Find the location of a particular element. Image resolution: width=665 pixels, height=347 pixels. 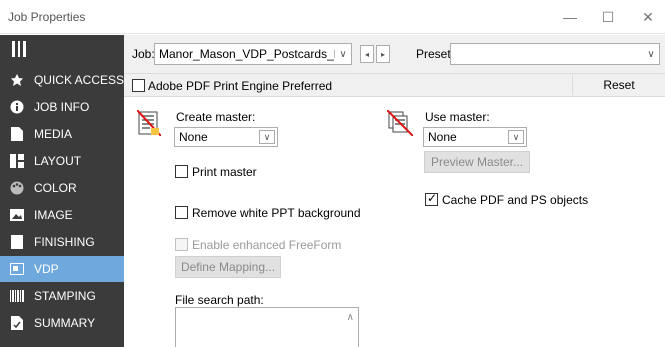

next-job-button: ▸ is located at coordinates (383, 54).